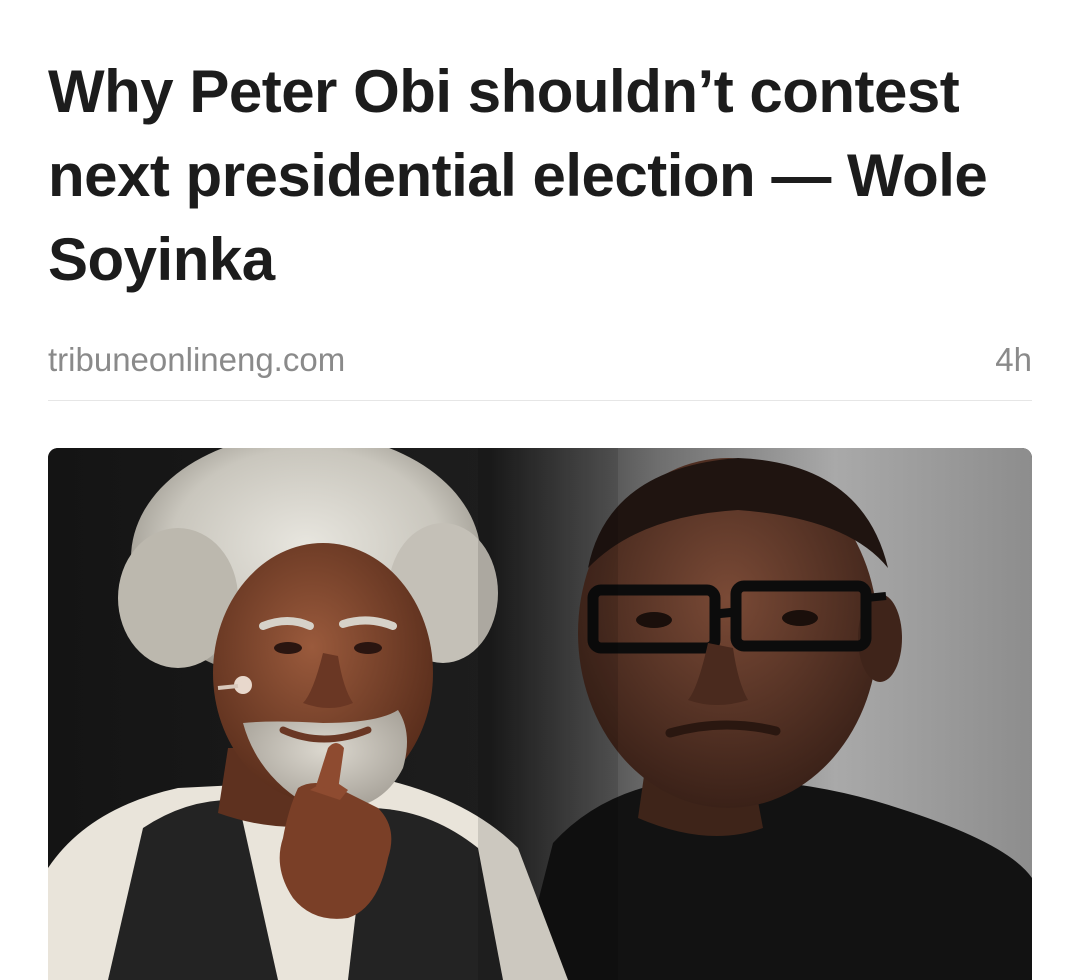  I want to click on article-meta: tribuneonlineng.com 4h, so click(540, 368).